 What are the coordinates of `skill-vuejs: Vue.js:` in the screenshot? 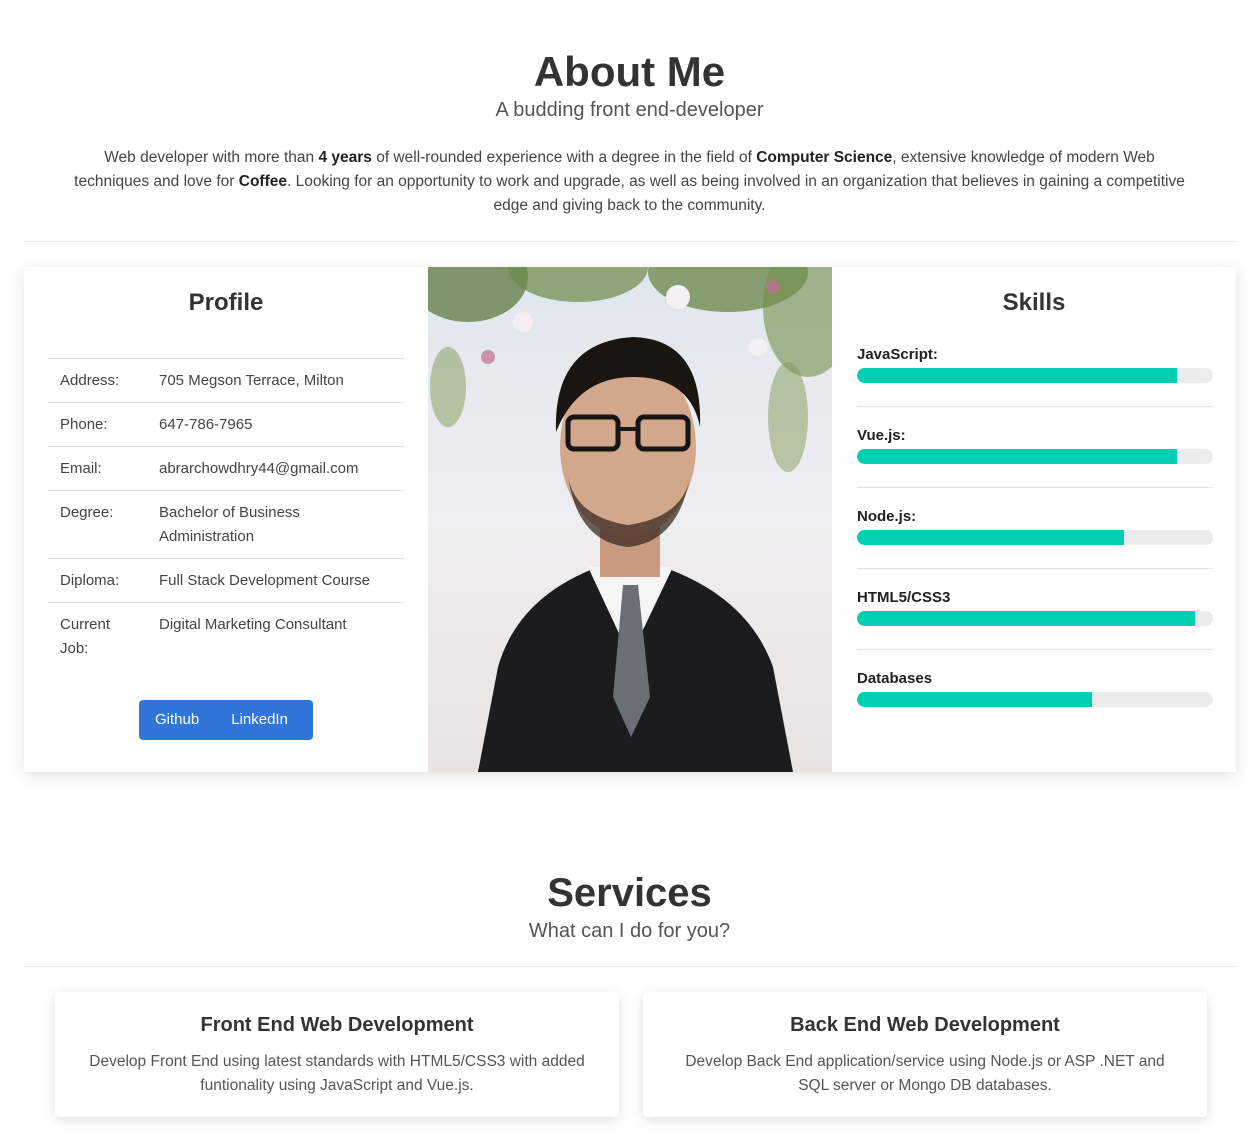 It's located at (1035, 445).